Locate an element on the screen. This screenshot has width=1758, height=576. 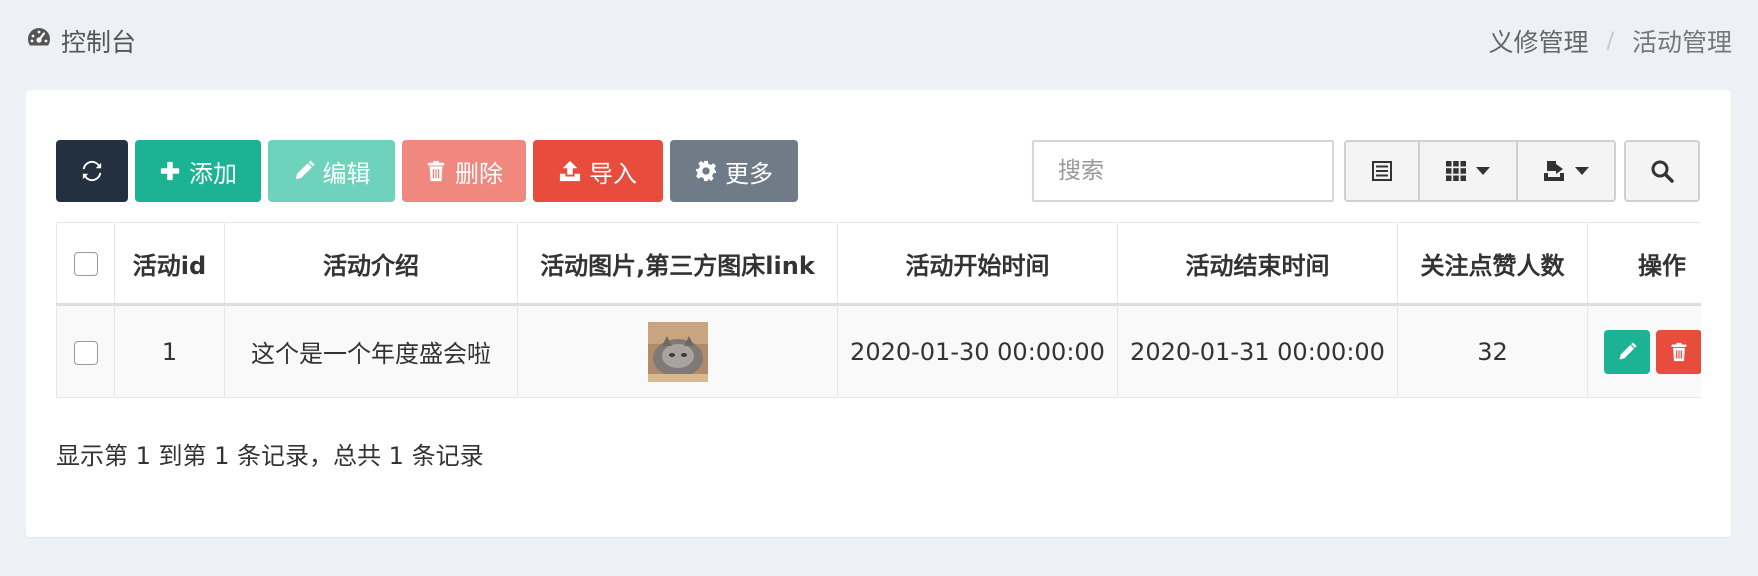
row-actions-cell is located at coordinates (1644, 351).